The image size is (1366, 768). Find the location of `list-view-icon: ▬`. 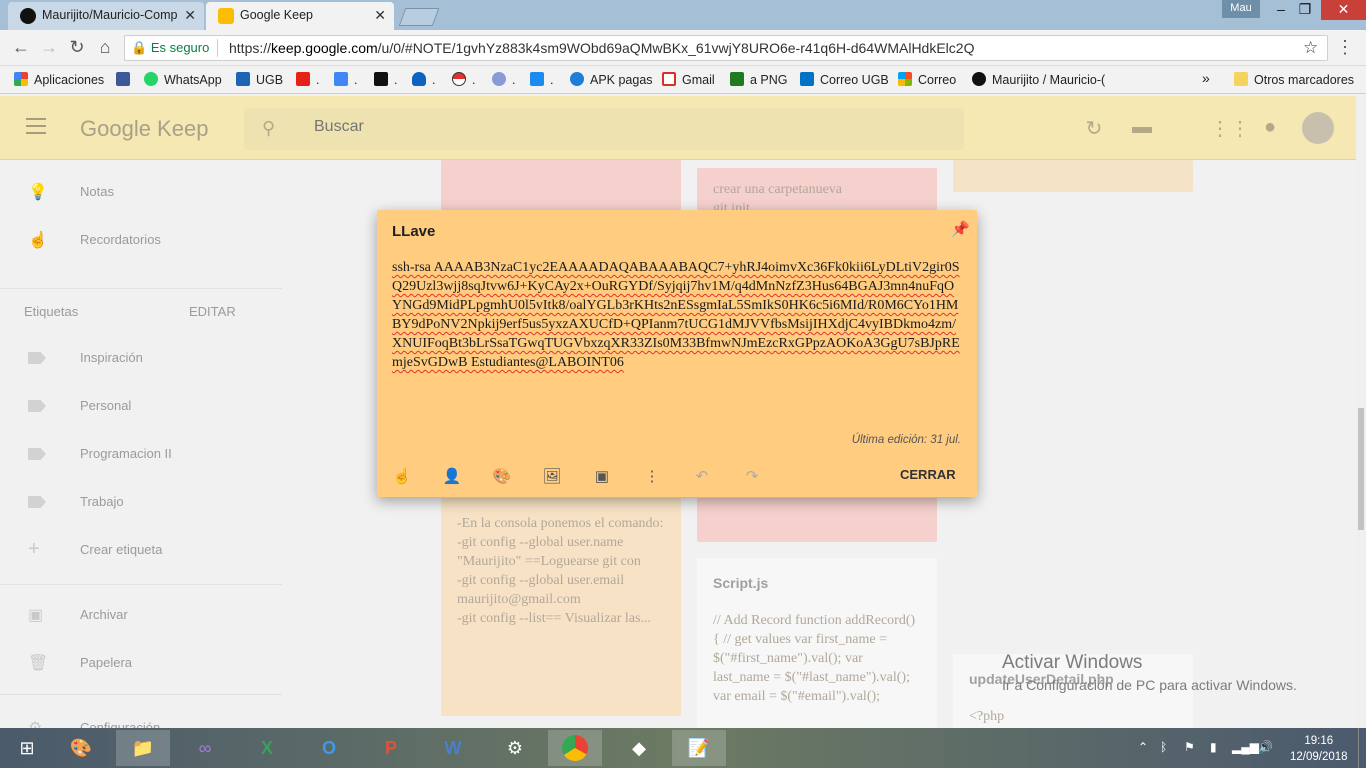

list-view-icon: ▬ is located at coordinates (1142, 128).